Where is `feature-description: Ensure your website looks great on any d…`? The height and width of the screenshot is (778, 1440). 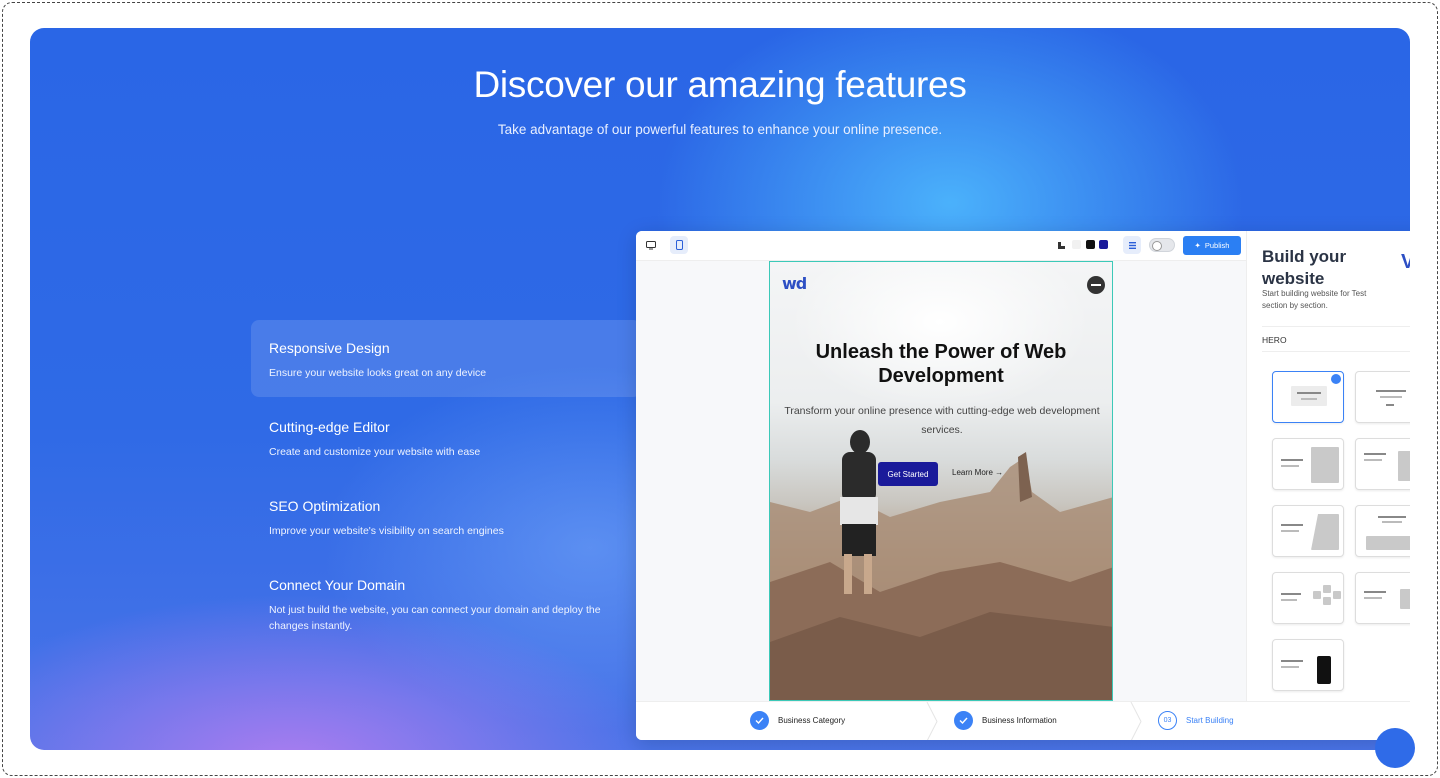
feature-description: Ensure your website looks great on any d… is located at coordinates (378, 373).